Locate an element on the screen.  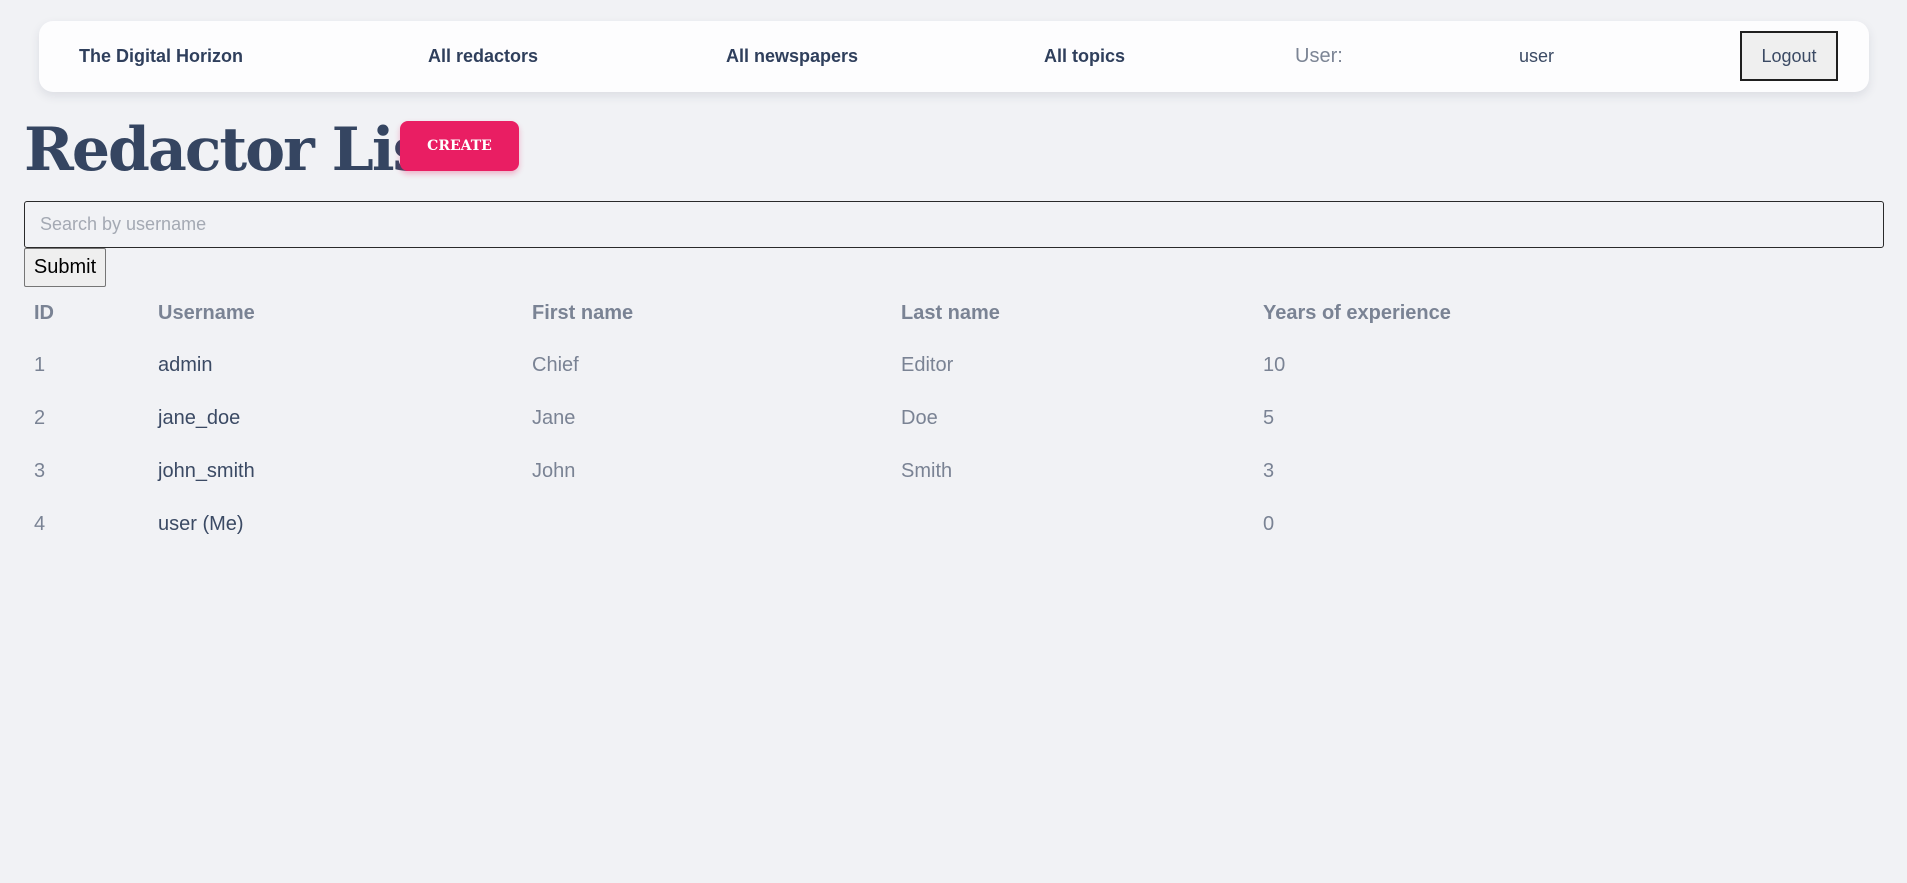
brand-link: The Digital Horizon is located at coordinates (161, 56).